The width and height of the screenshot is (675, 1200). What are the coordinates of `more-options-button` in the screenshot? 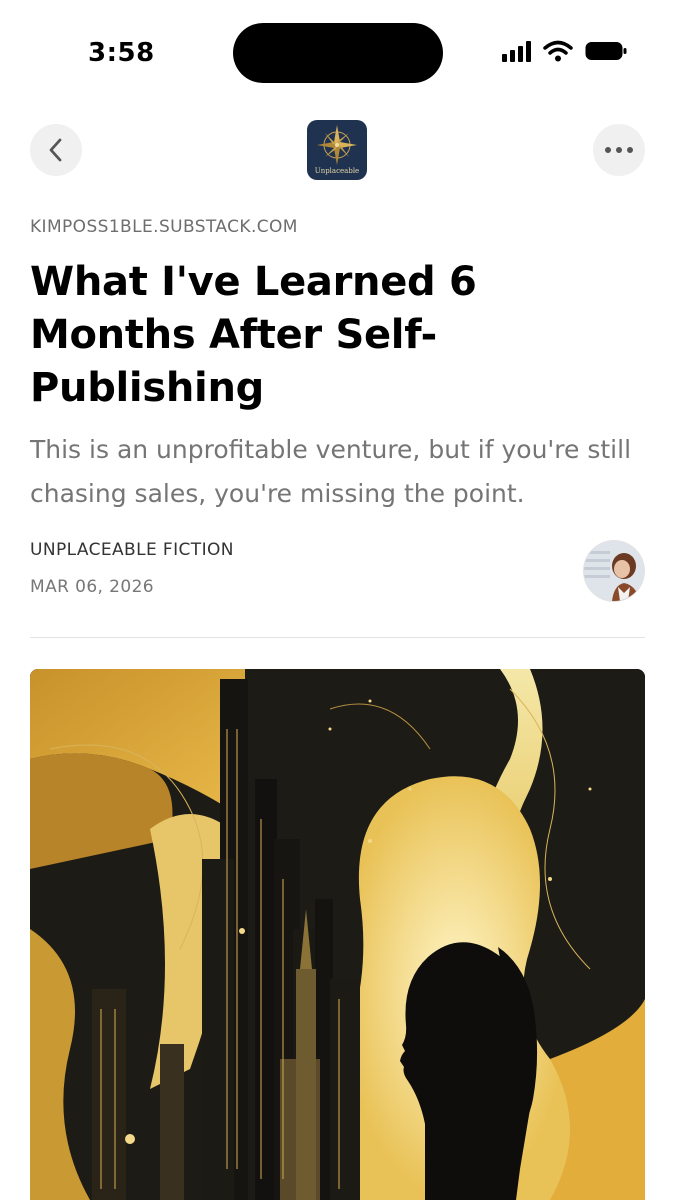 It's located at (619, 150).